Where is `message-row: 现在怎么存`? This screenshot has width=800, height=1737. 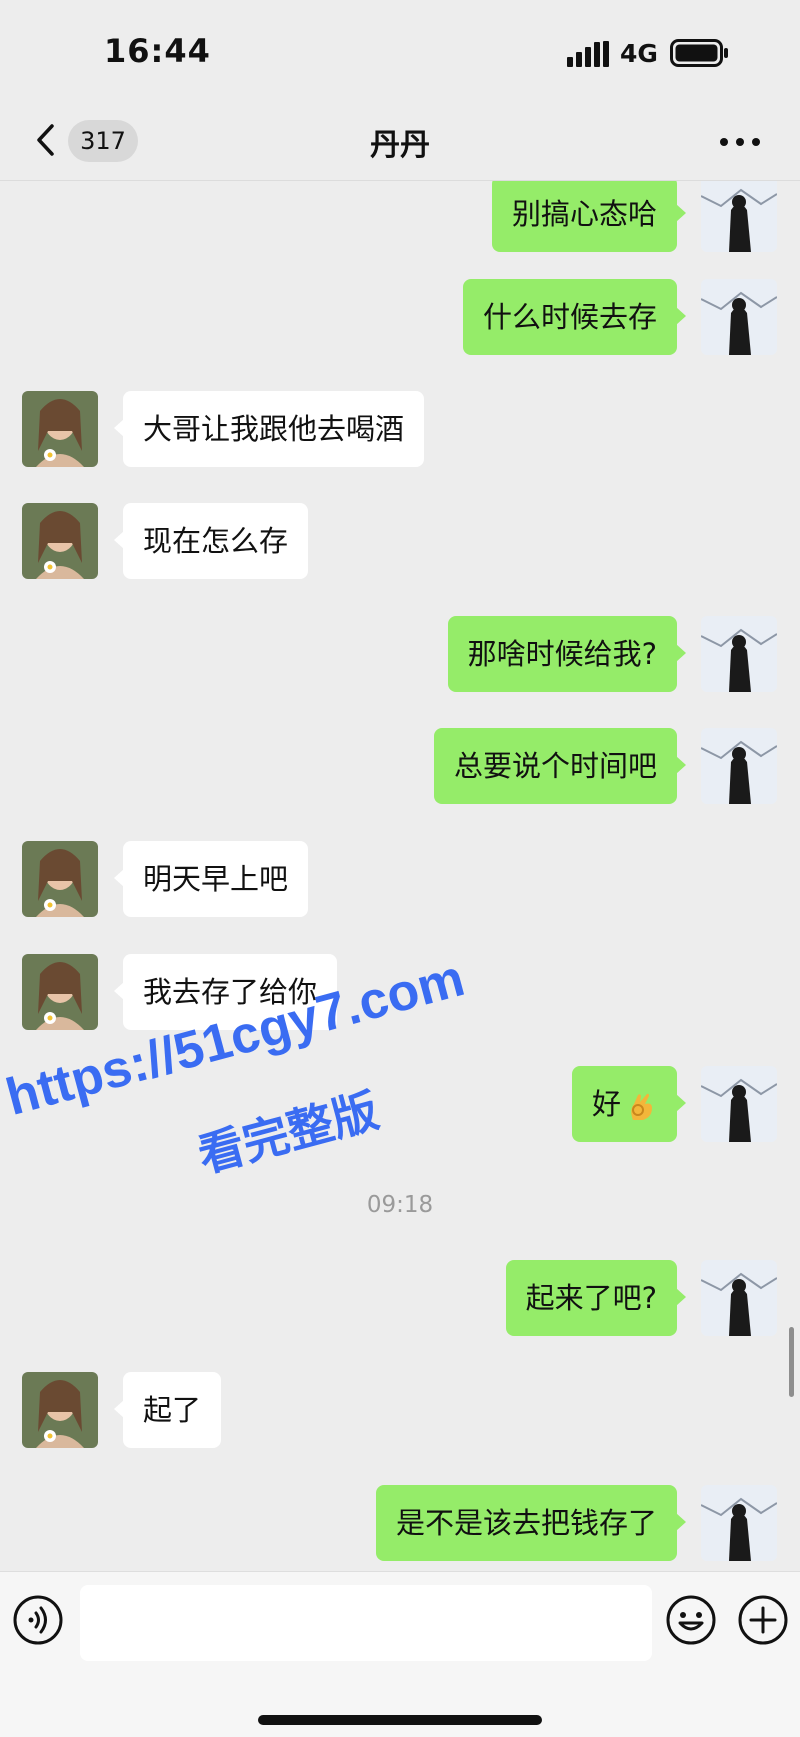 message-row: 现在怎么存 is located at coordinates (400, 543).